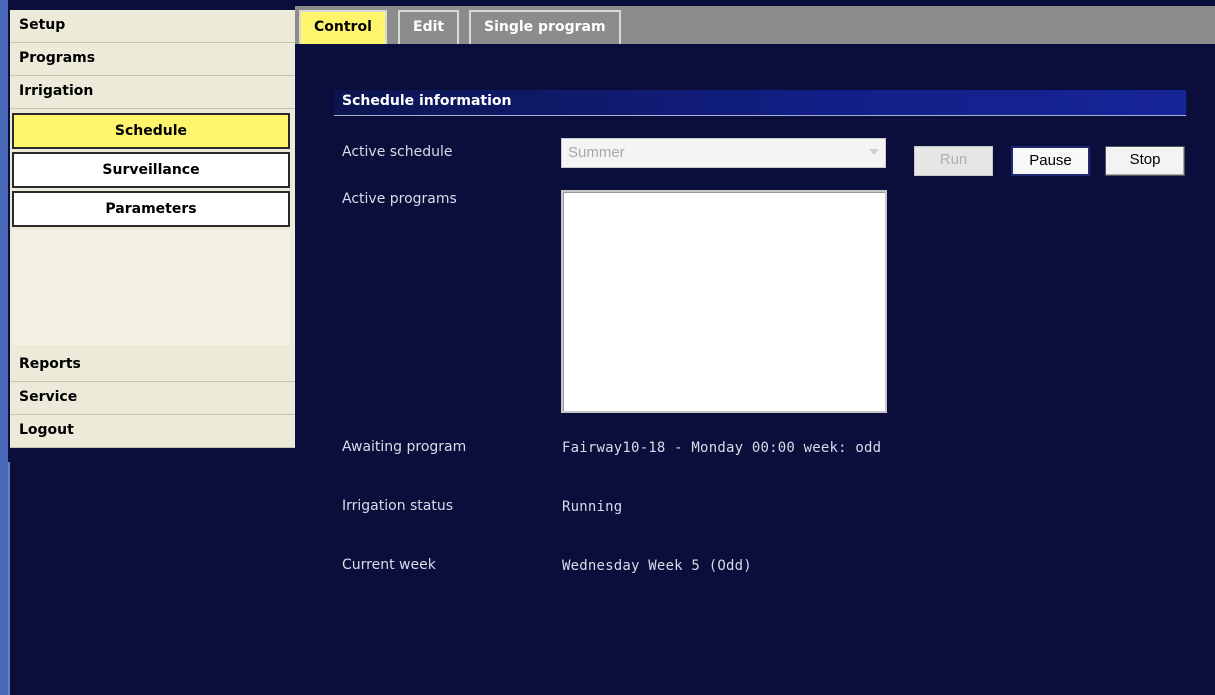 This screenshot has width=1215, height=695. I want to click on active-schedule-value: Summer, so click(596, 152).